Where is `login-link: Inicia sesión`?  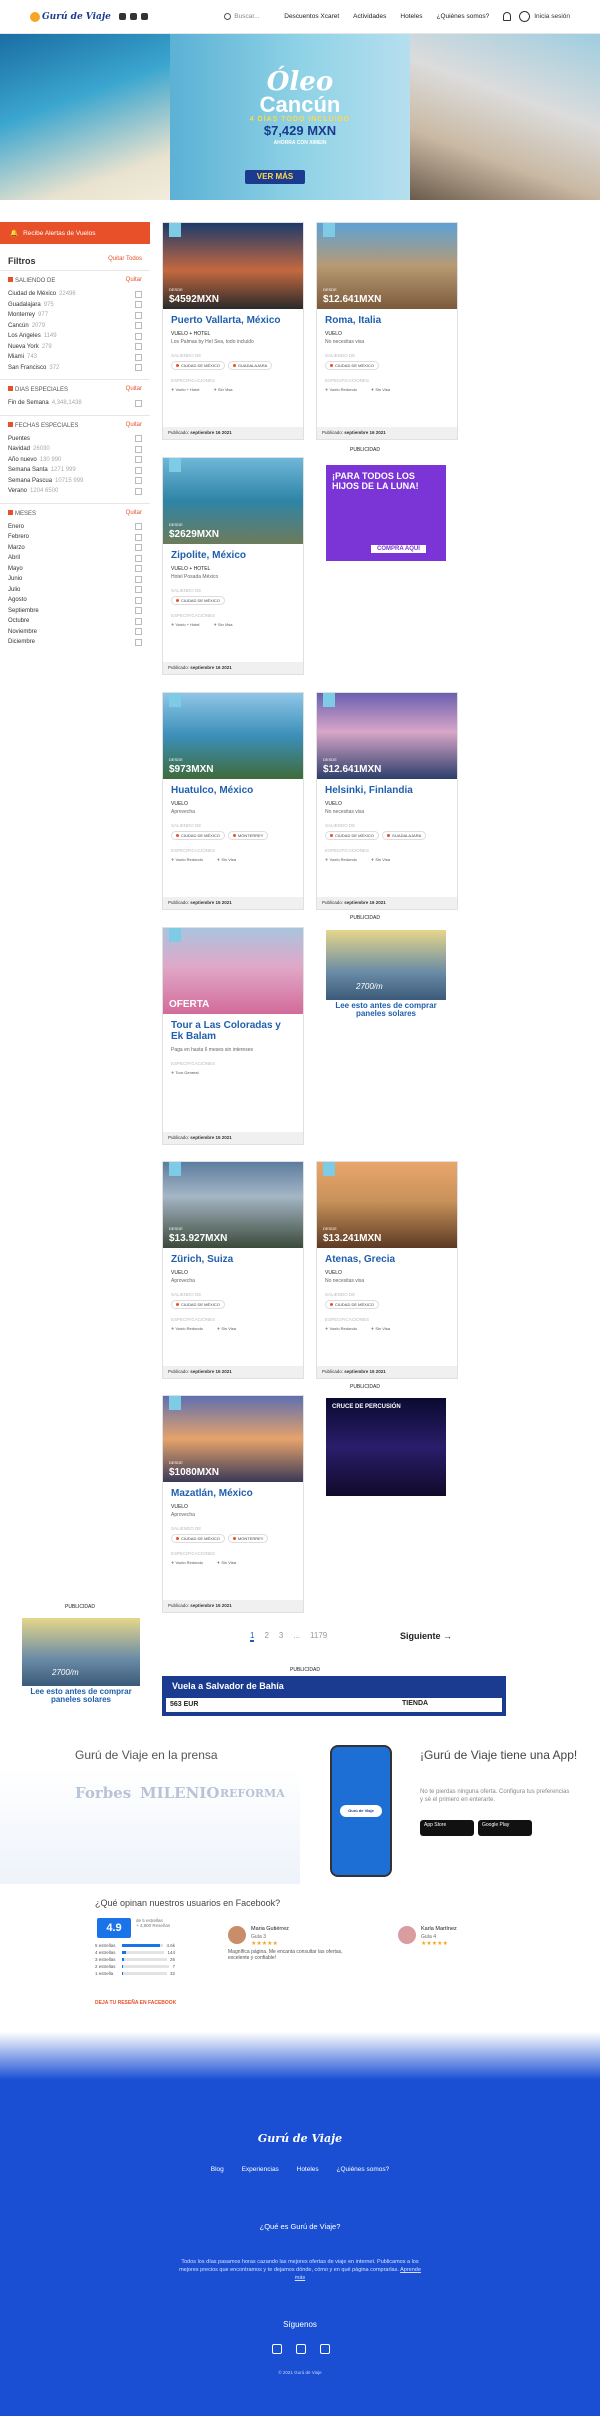
login-link: Inicia sesión is located at coordinates (552, 16).